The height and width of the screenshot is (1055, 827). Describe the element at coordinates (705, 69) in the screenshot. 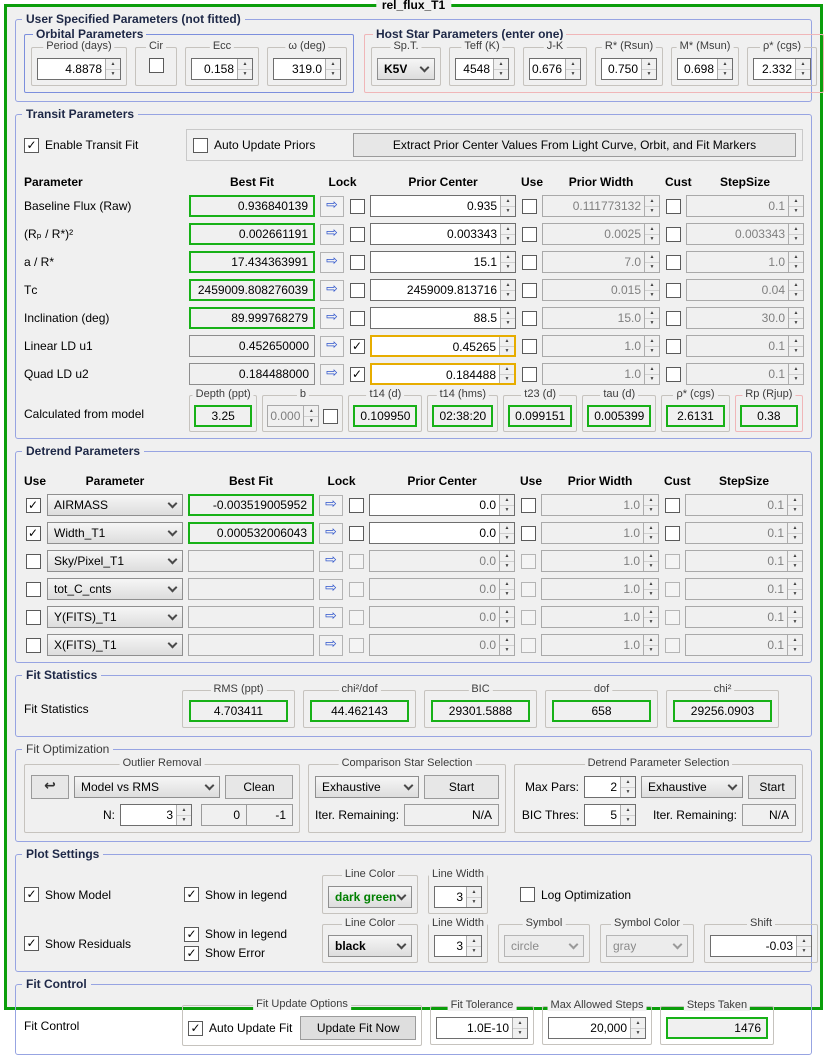

I see `mstar-spinner: 0.698` at that location.